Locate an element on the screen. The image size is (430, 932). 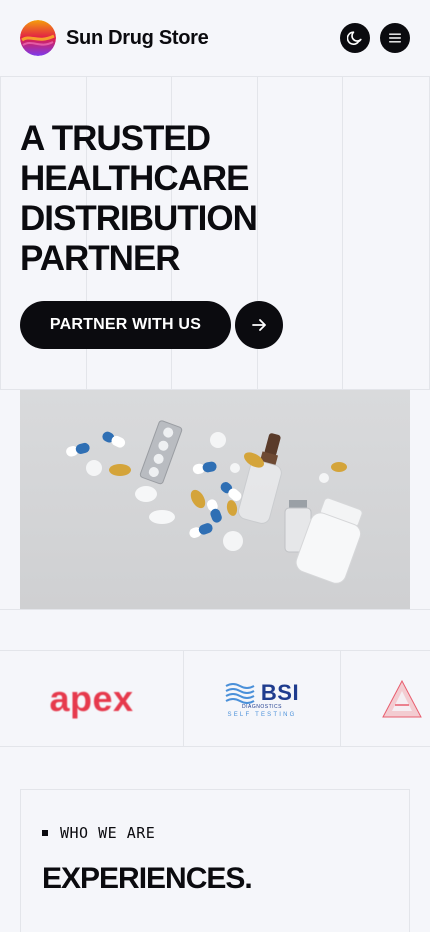
divider is located at coordinates (215, 609).